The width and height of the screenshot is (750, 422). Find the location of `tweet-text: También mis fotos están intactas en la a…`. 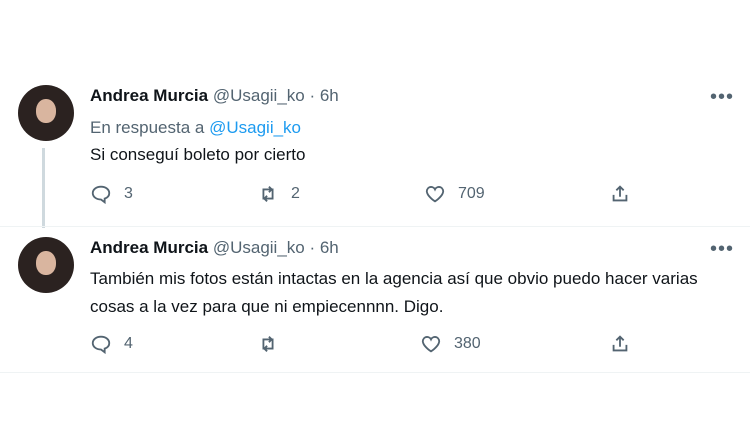

tweet-text: También mis fotos están intactas en la a… is located at coordinates (394, 292).